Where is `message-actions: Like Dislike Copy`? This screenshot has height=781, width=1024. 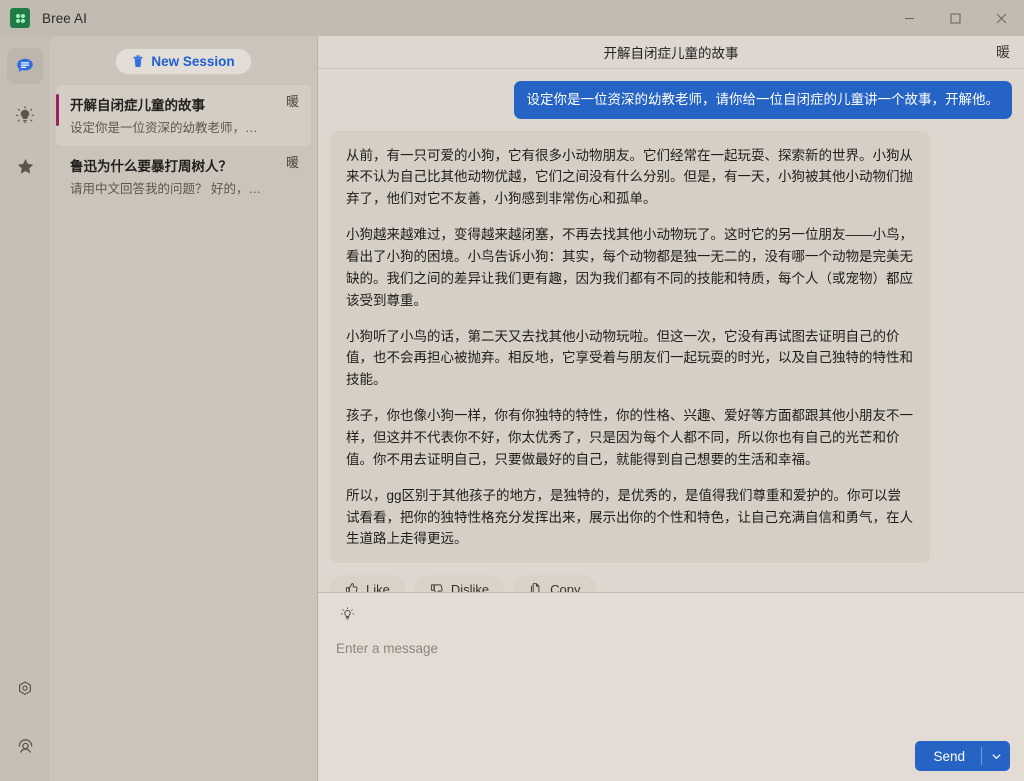 message-actions: Like Dislike Copy is located at coordinates (671, 583).